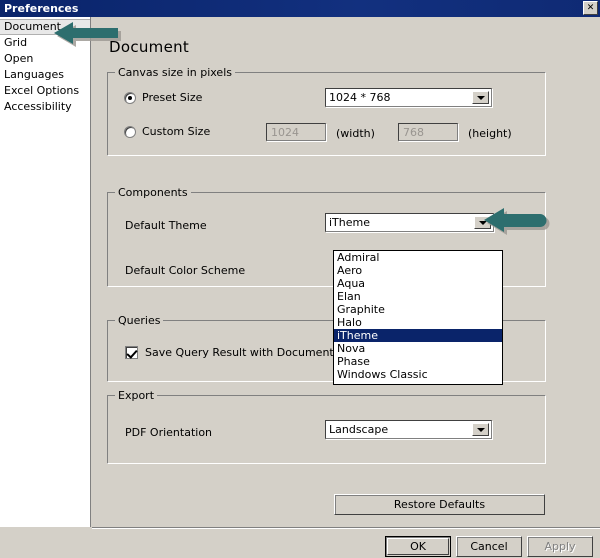  I want to click on export-group: Export PDF Orientation Landscape, so click(326, 426).